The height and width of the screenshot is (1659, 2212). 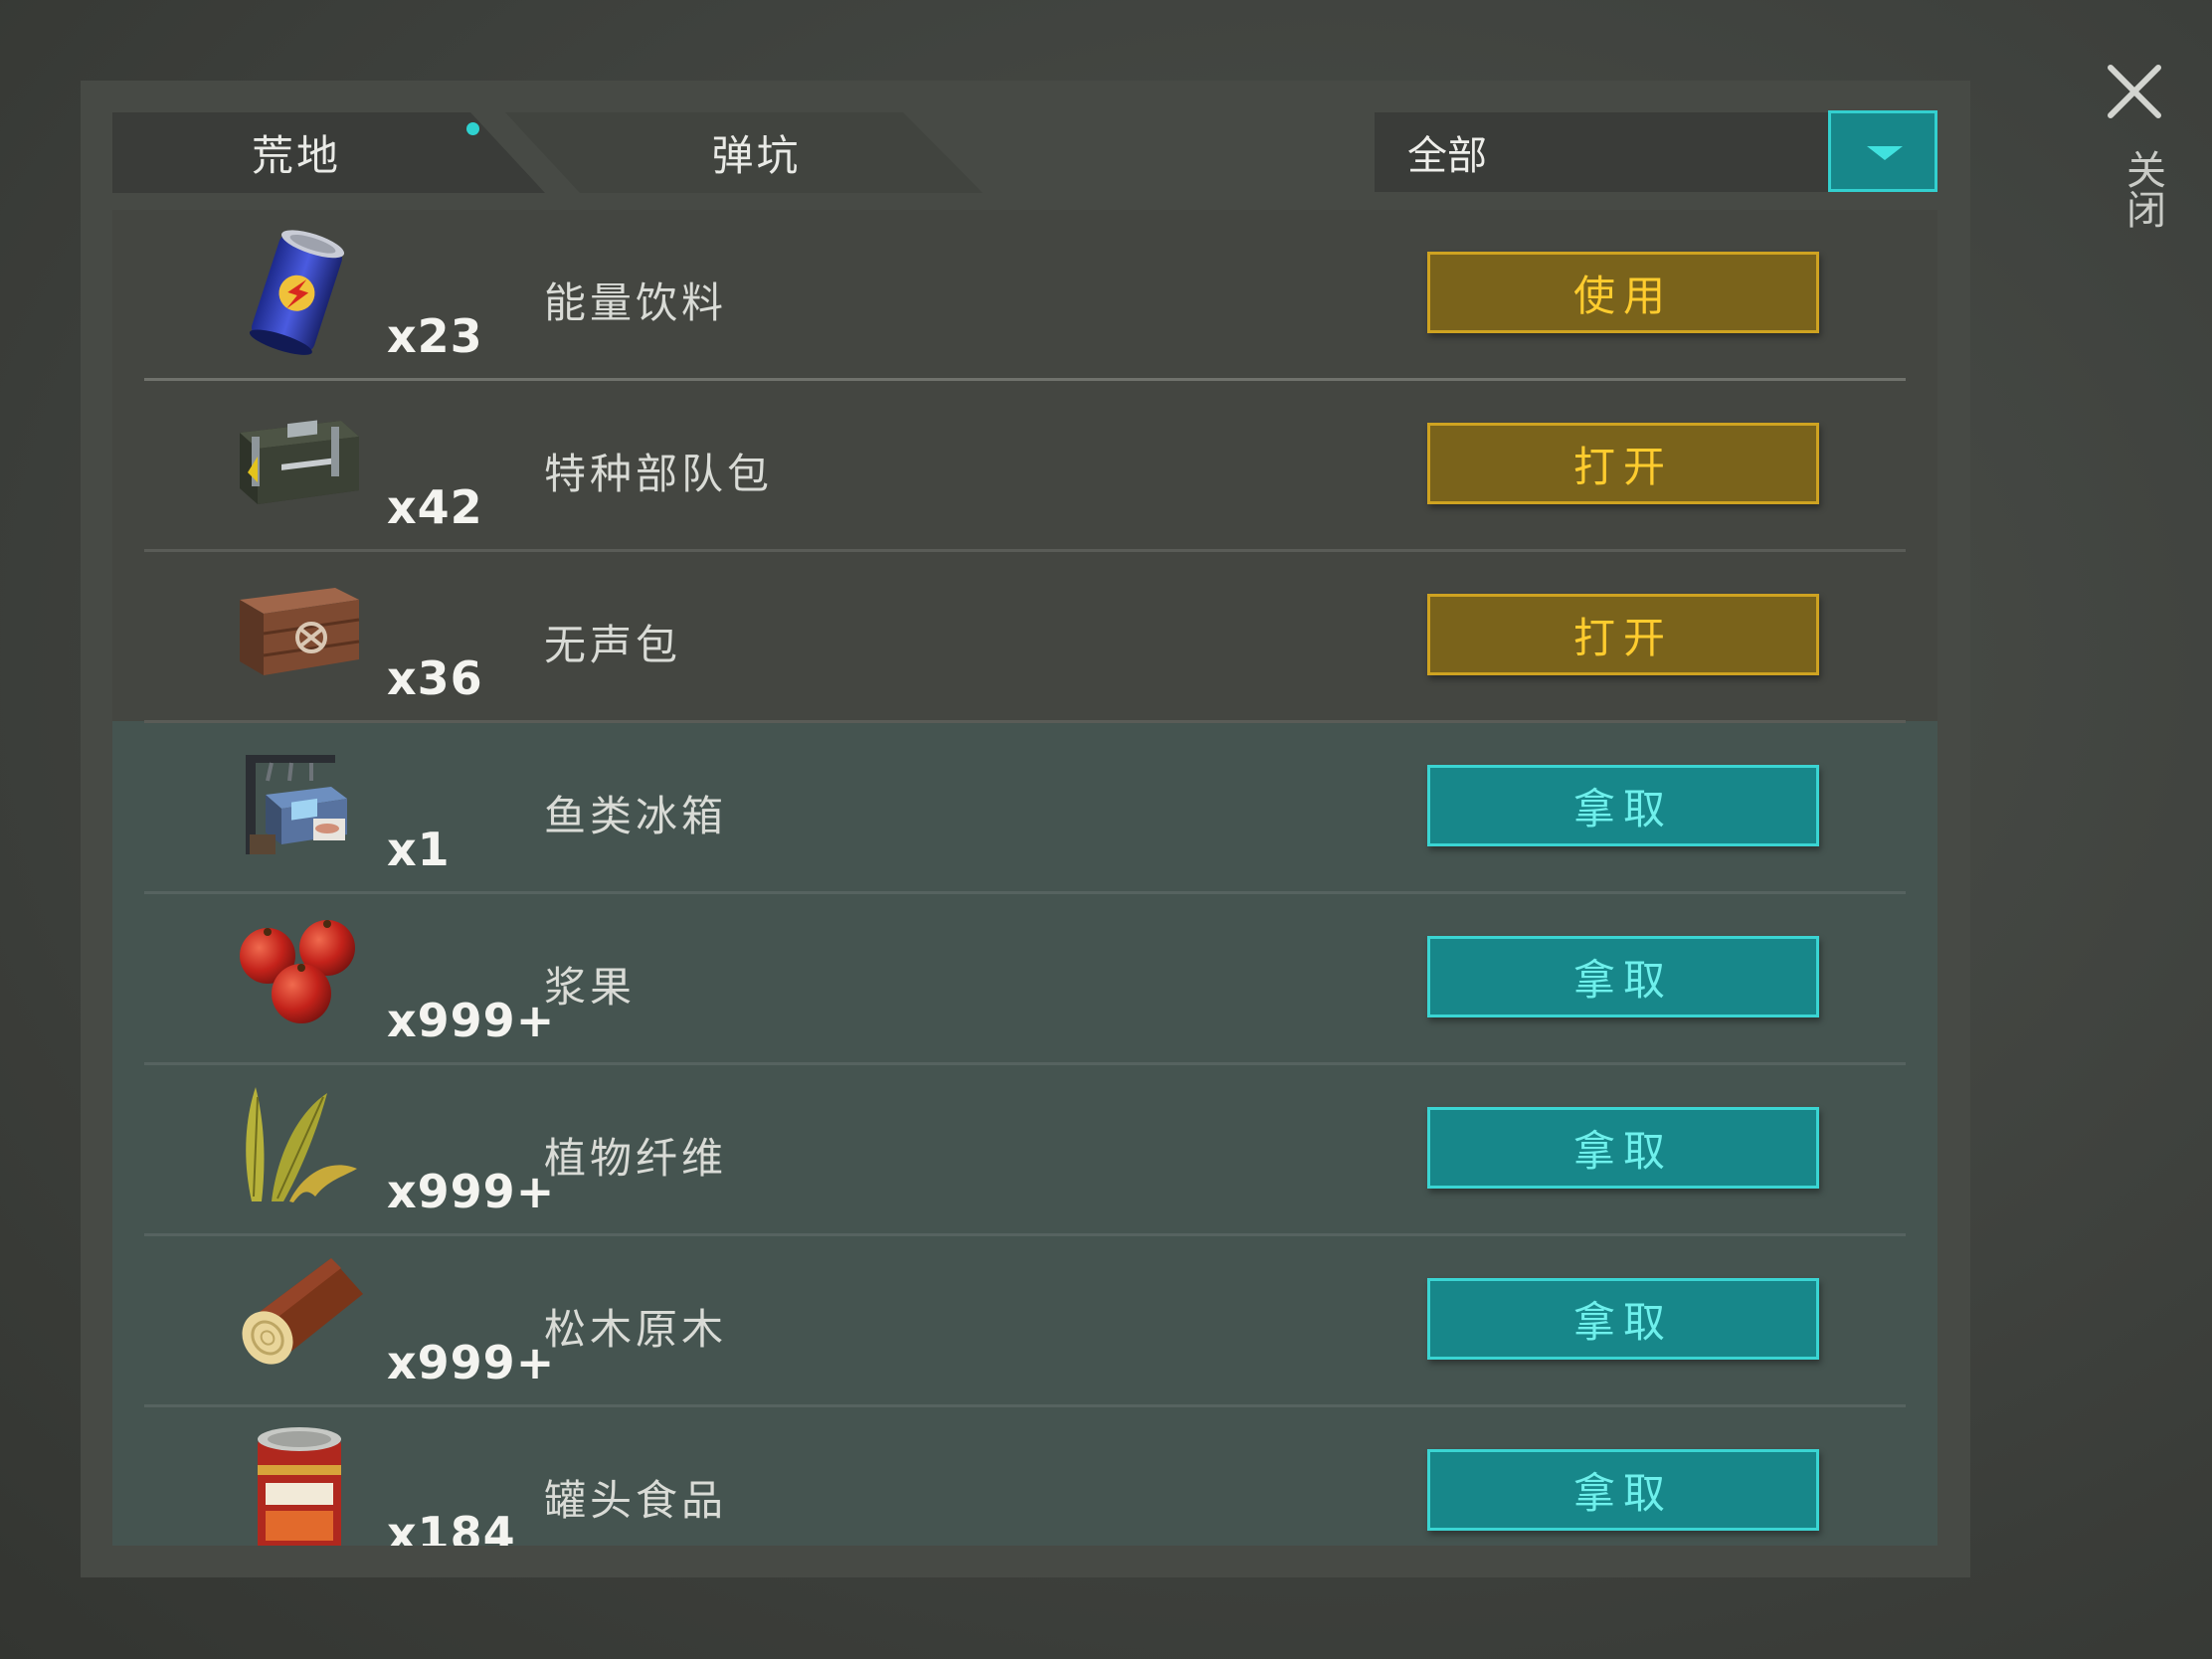 What do you see at coordinates (1601, 152) in the screenshot?
I see `filter-select: 全部` at bounding box center [1601, 152].